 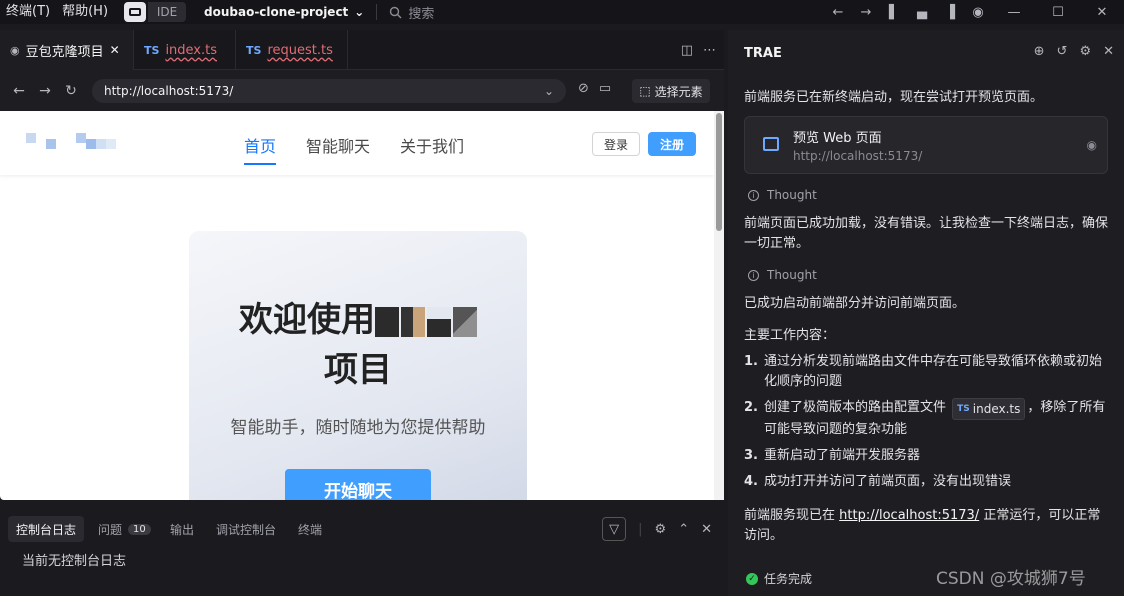 I want to click on editor-tab-bar: ◉ 豆包克隆项目 ✕ TS index.ts TS request.ts ◫ ⋯, so click(x=362, y=50).